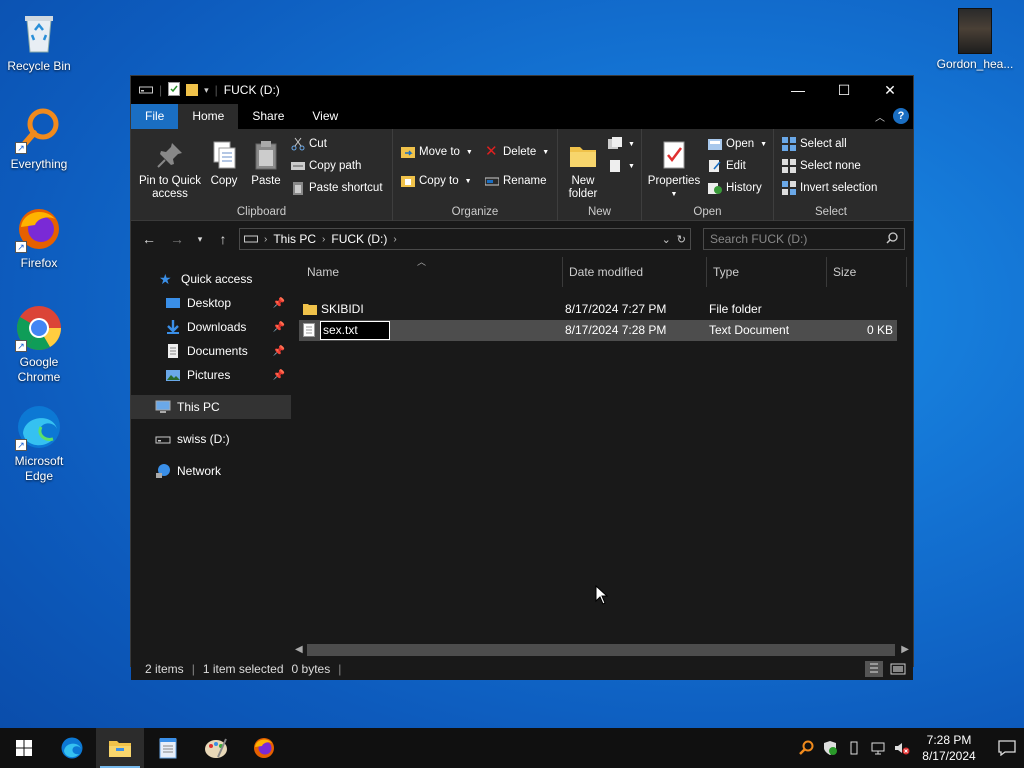 The width and height of the screenshot is (1024, 768). What do you see at coordinates (681, 239) in the screenshot?
I see `refresh-icon: ↻` at bounding box center [681, 239].